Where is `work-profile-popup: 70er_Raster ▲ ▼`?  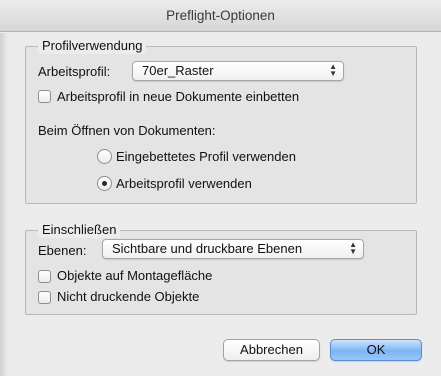 work-profile-popup: 70er_Raster ▲ ▼ is located at coordinates (238, 71).